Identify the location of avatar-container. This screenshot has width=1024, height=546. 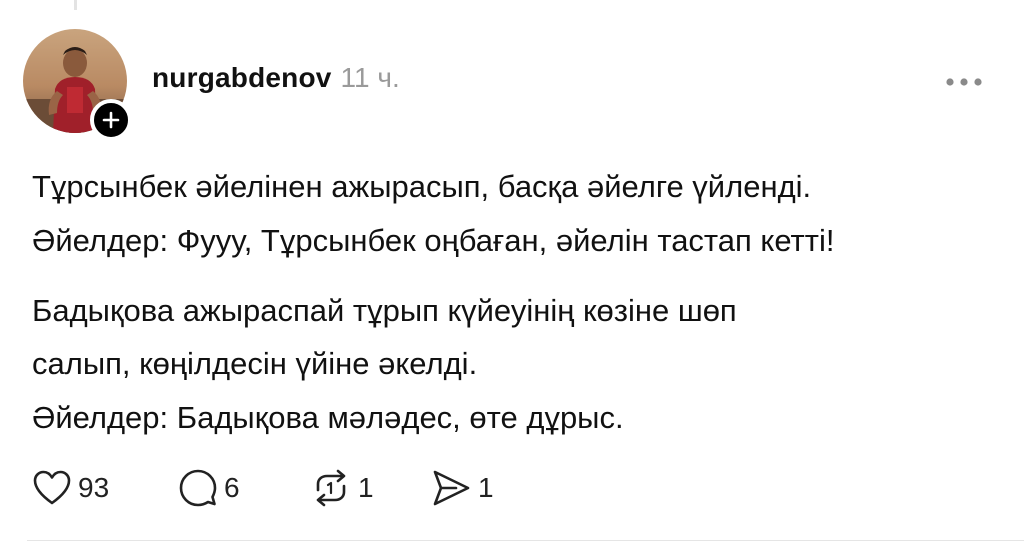
(77, 85).